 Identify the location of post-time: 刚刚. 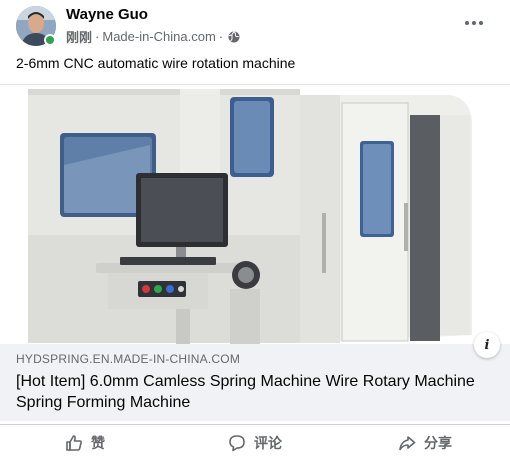
(79, 36).